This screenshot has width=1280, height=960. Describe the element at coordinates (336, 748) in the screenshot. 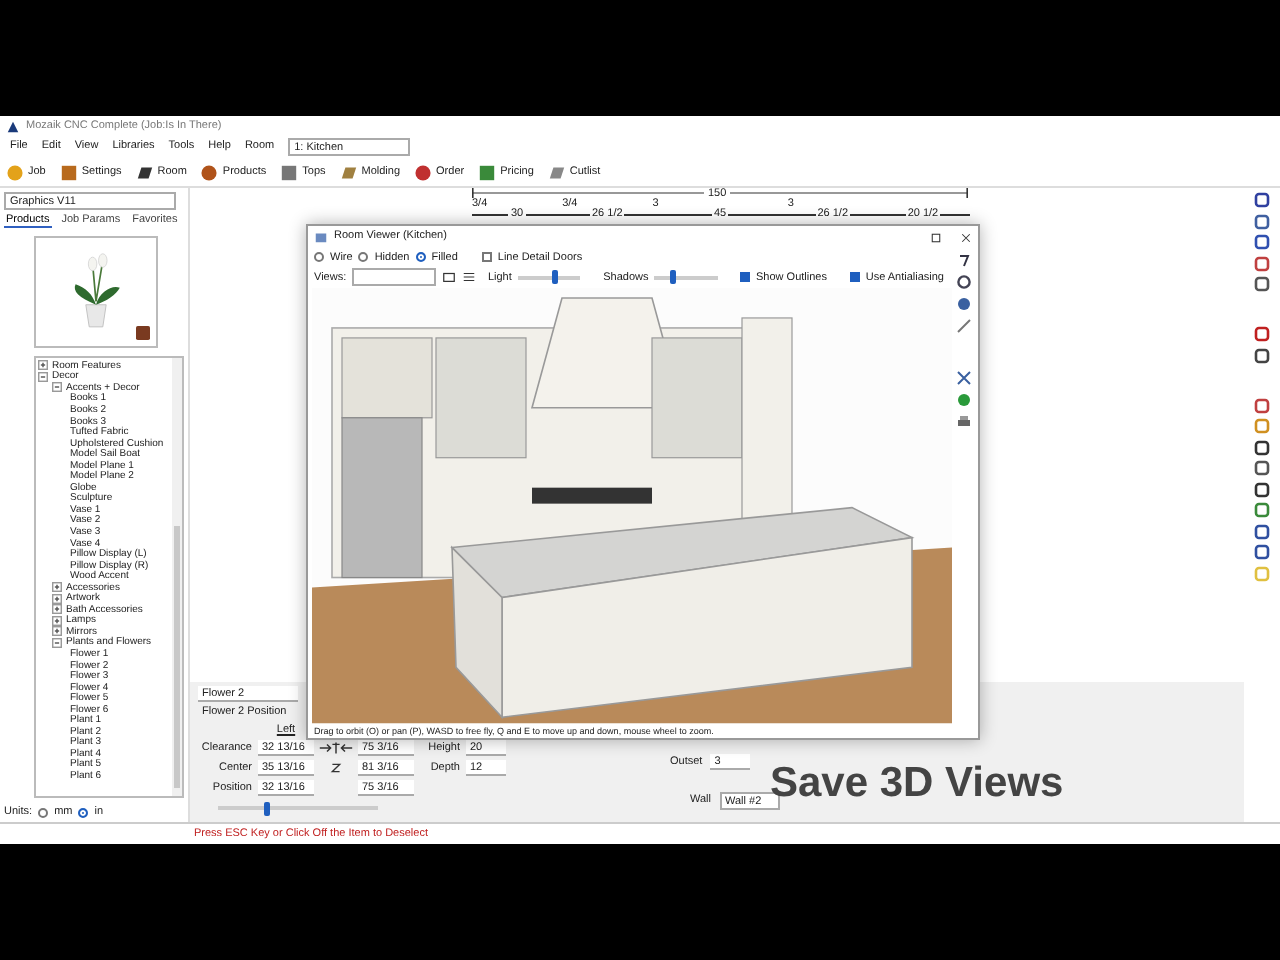

I see `align-icon` at that location.